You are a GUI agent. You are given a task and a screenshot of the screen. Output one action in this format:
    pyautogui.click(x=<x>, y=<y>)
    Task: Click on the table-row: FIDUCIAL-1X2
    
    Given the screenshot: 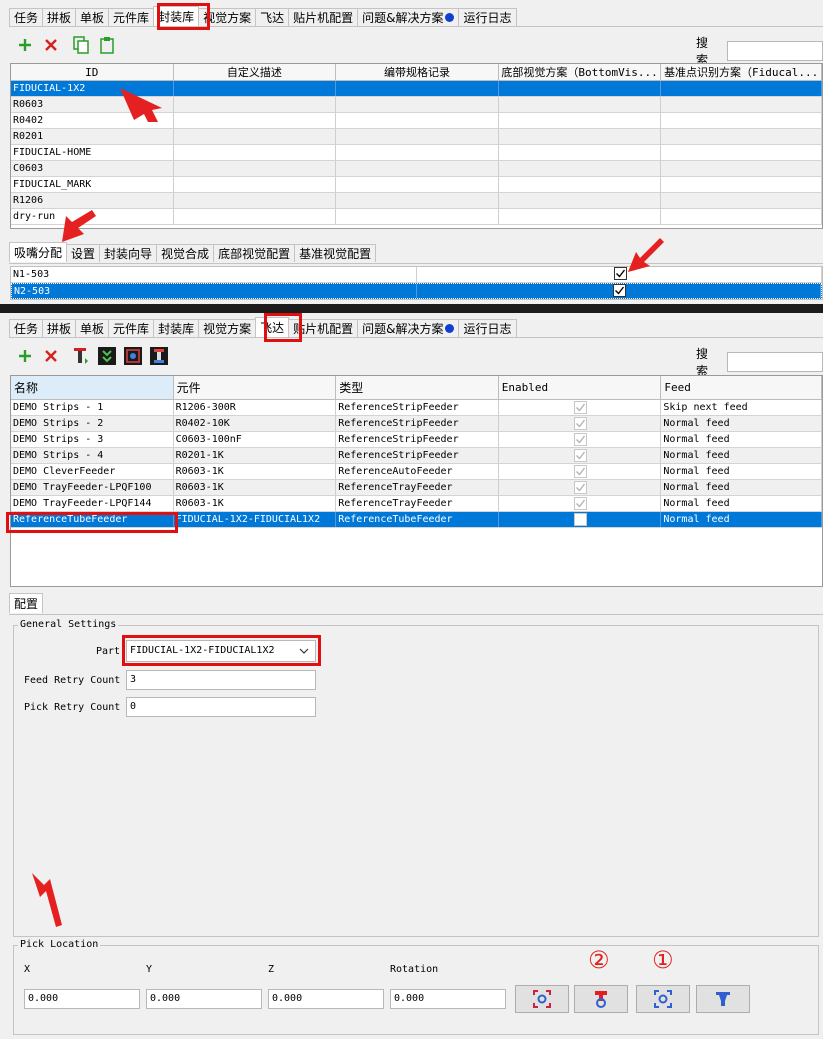 What is the action you would take?
    pyautogui.click(x=416, y=89)
    